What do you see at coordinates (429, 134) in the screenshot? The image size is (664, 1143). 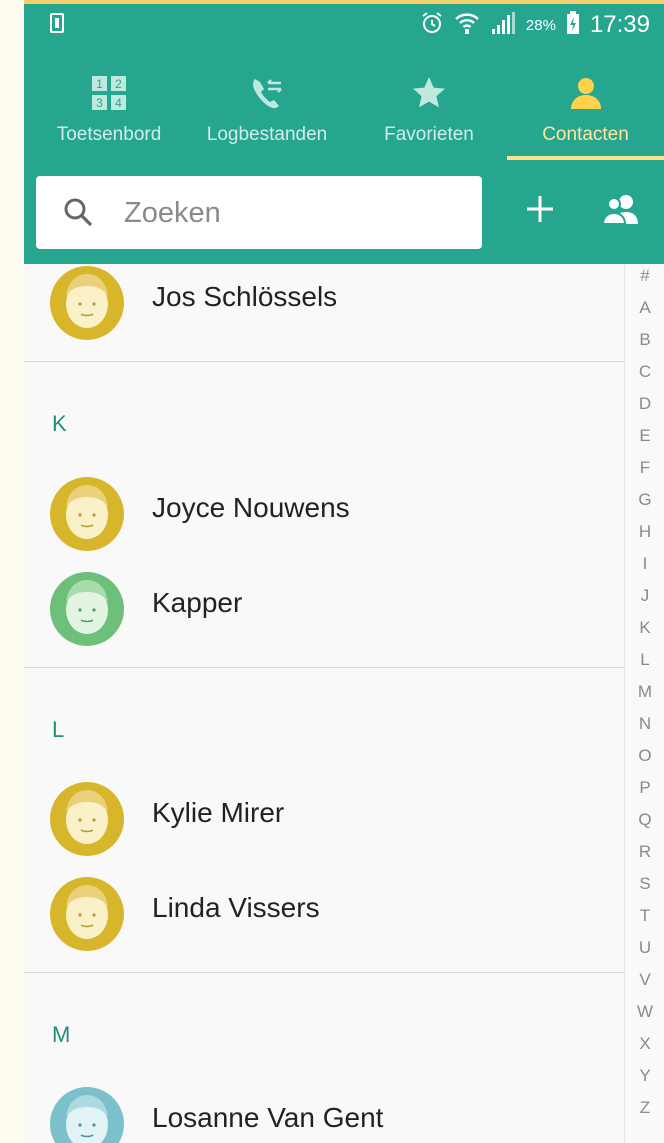 I see `tab-label: Favorieten` at bounding box center [429, 134].